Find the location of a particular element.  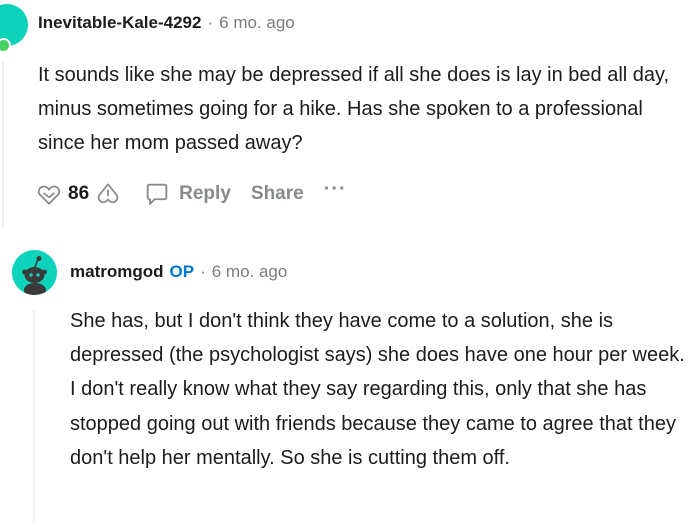

speech-bubble-icon is located at coordinates (157, 194).